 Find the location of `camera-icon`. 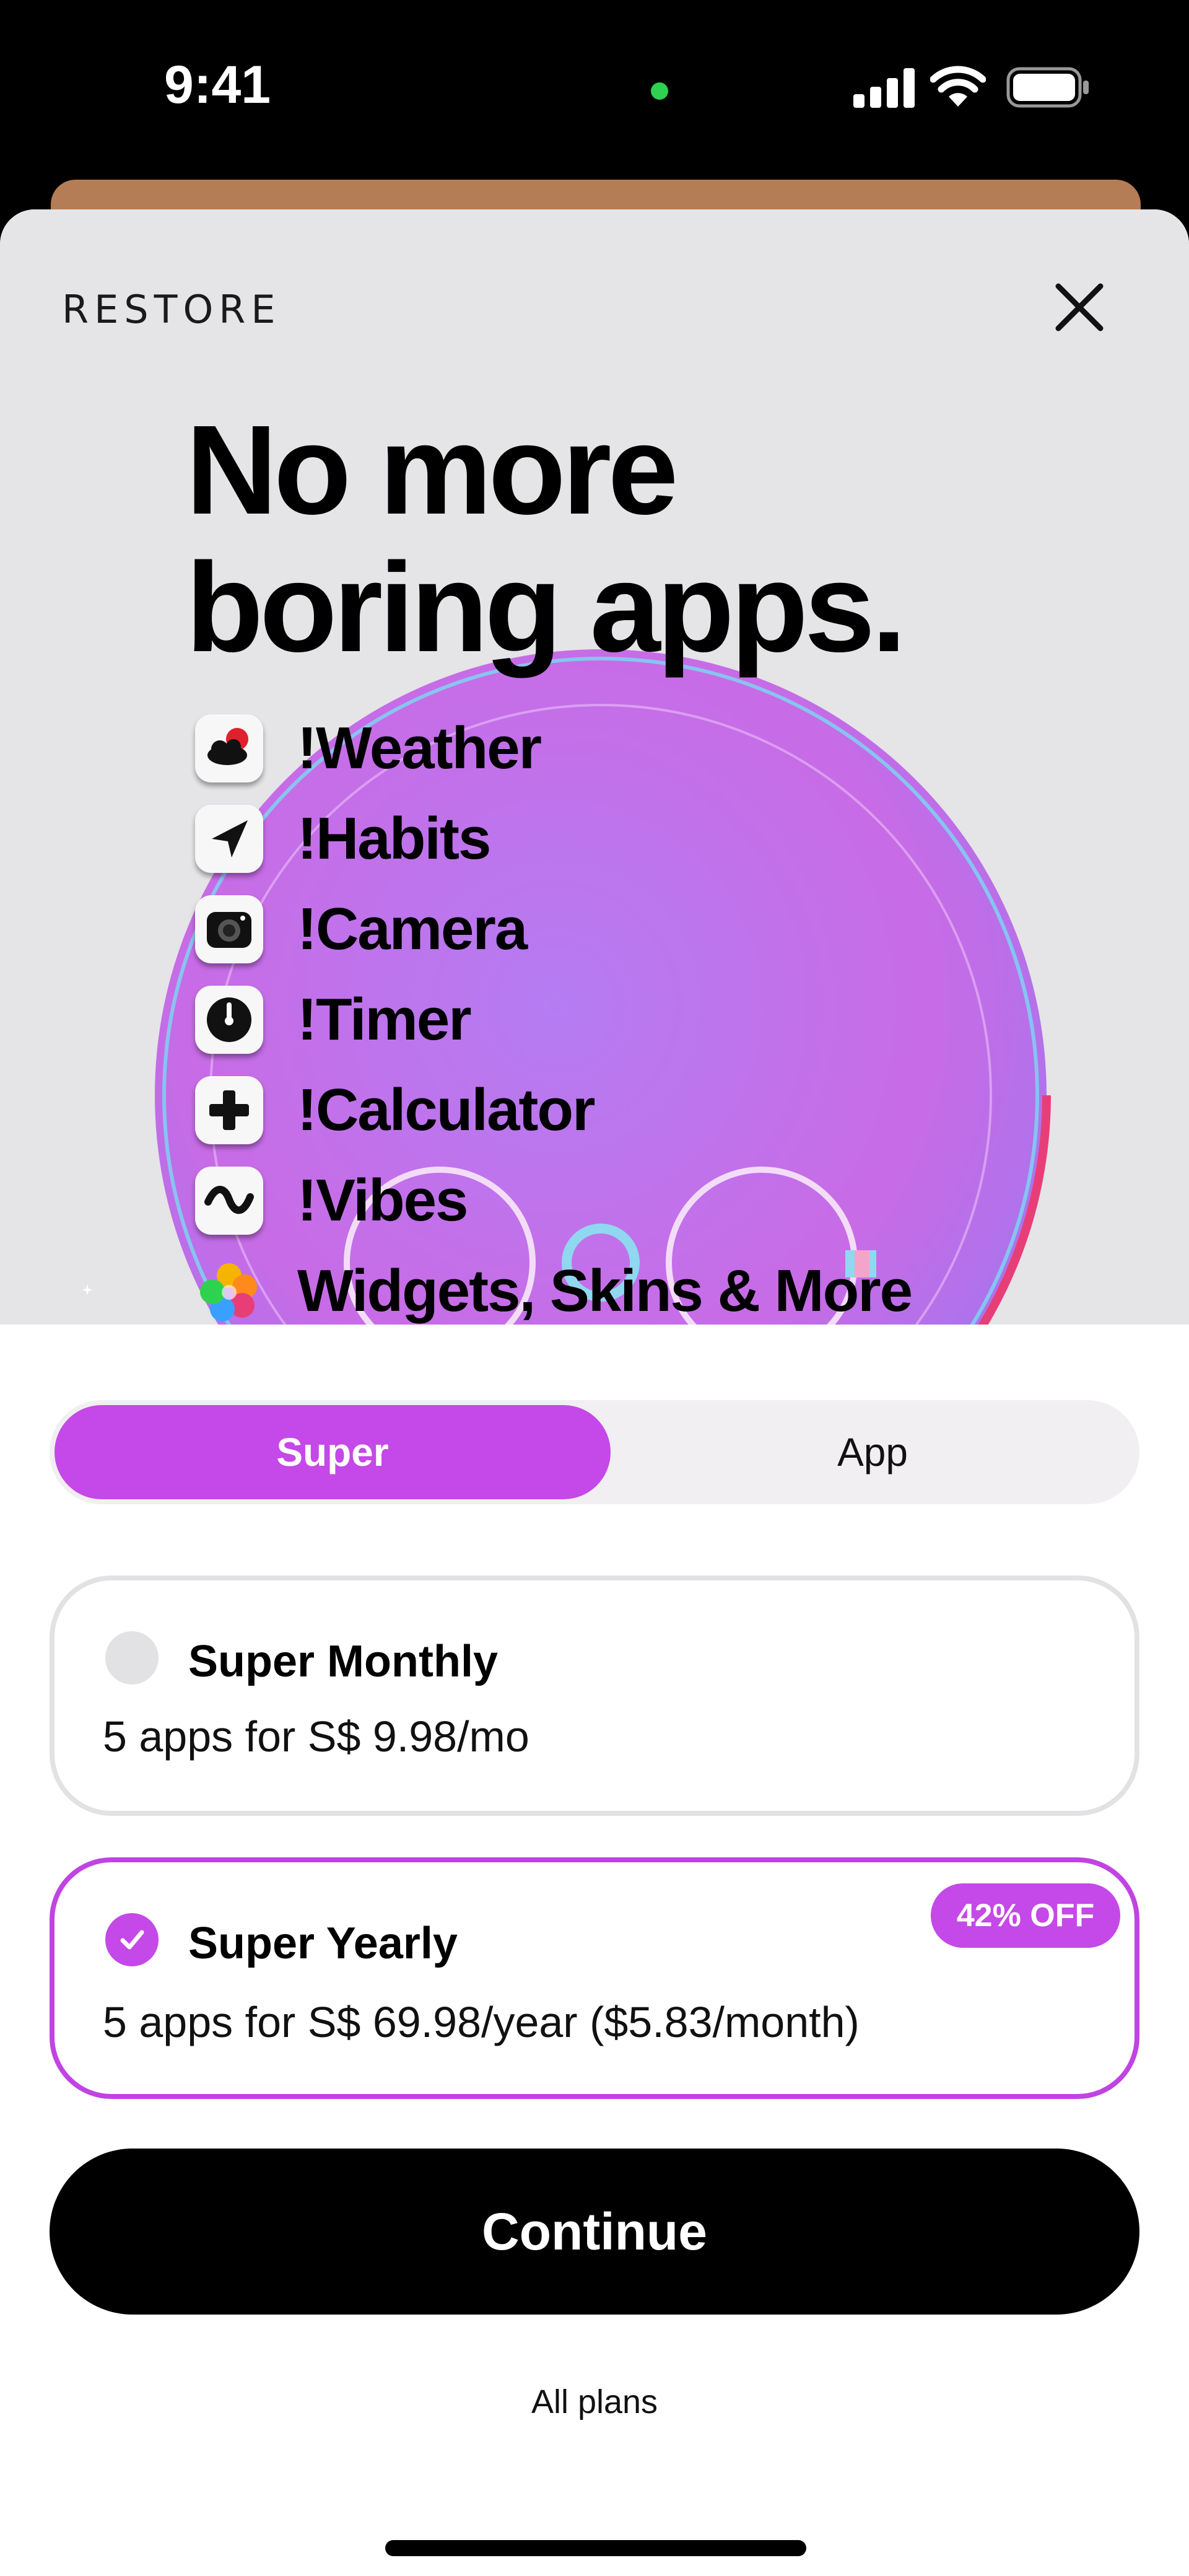

camera-icon is located at coordinates (229, 929).